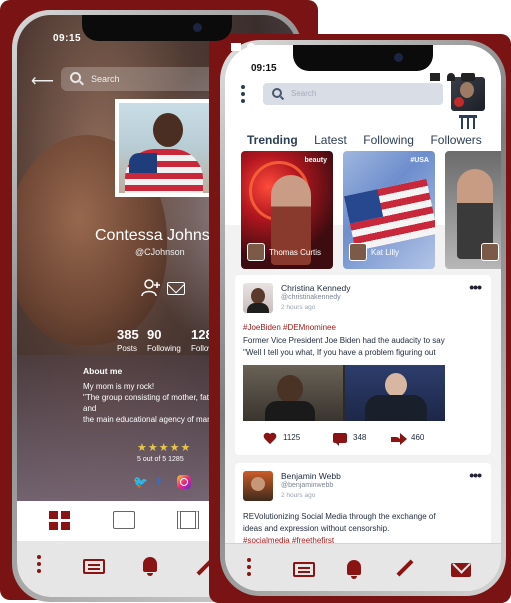 The image size is (511, 603). Describe the element at coordinates (140, 482) in the screenshot. I see `twitter-icon: 🐦` at that location.